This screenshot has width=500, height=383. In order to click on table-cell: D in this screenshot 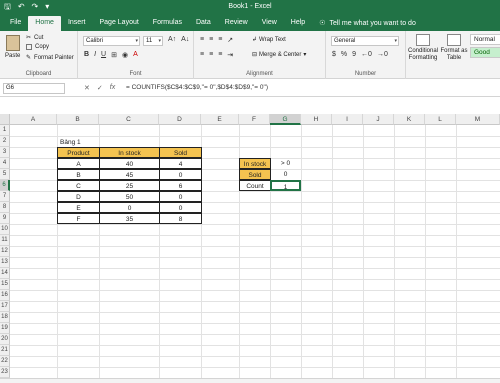, I will do `click(78, 196)`.